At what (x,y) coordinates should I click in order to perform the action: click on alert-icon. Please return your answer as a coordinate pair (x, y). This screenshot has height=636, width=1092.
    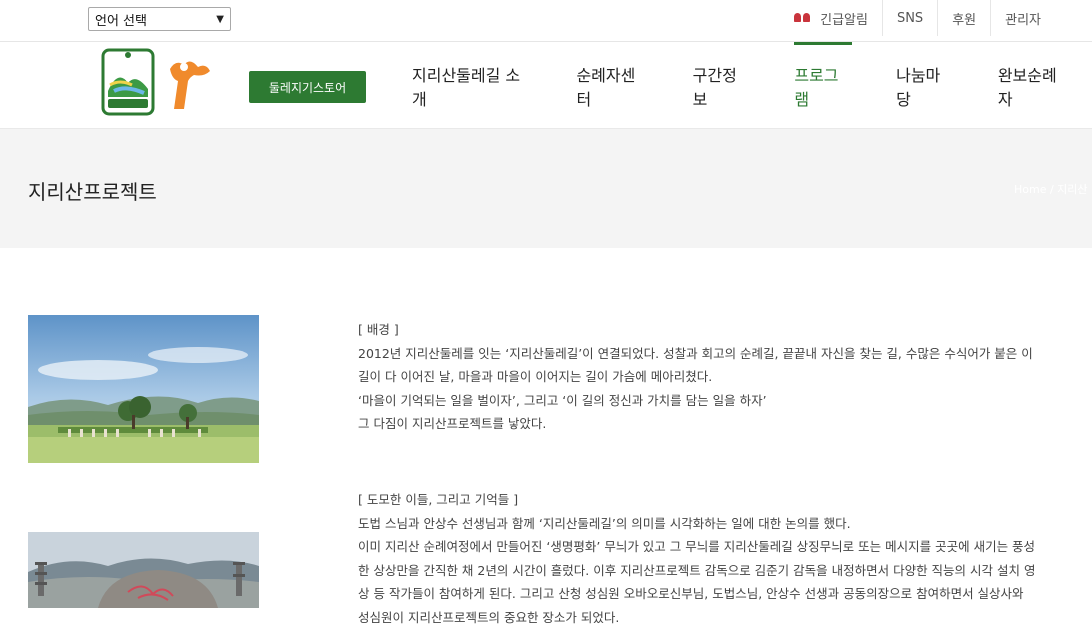
    Looking at the image, I should click on (802, 18).